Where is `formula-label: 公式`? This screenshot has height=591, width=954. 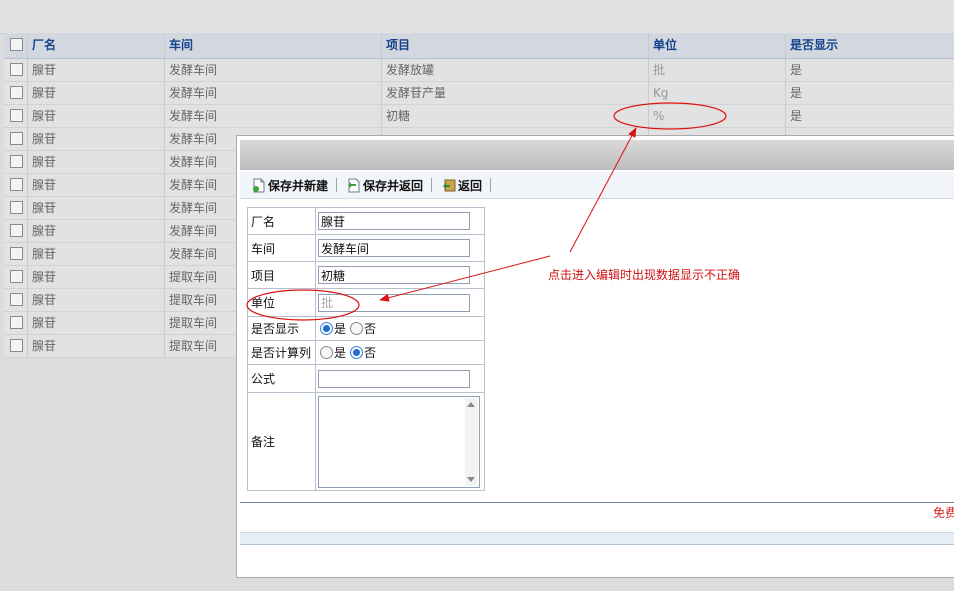 formula-label: 公式 is located at coordinates (281, 378).